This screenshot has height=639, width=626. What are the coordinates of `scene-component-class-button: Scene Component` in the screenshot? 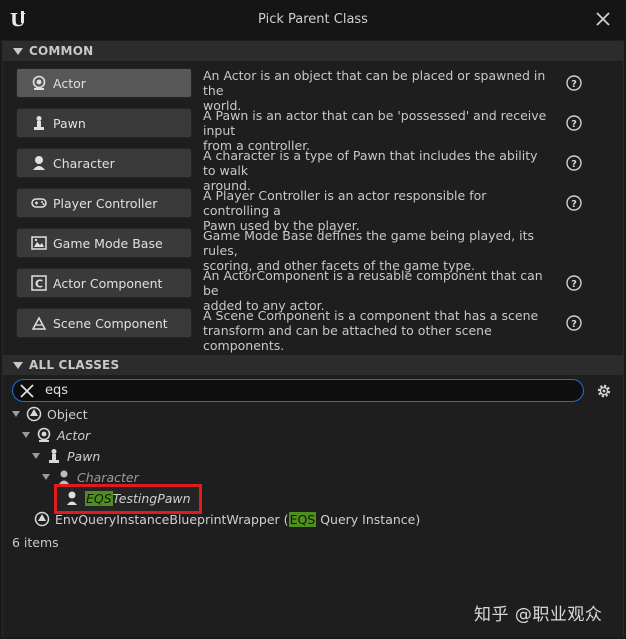 It's located at (104, 323).